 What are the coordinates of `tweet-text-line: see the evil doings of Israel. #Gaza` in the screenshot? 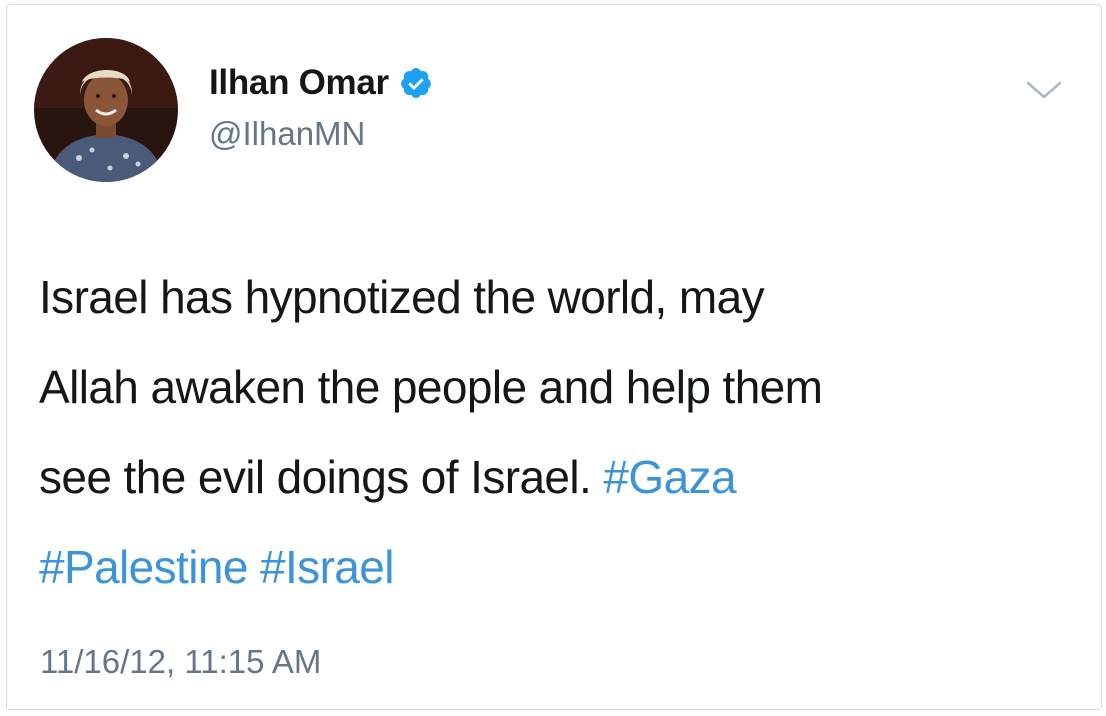 It's located at (559, 477).